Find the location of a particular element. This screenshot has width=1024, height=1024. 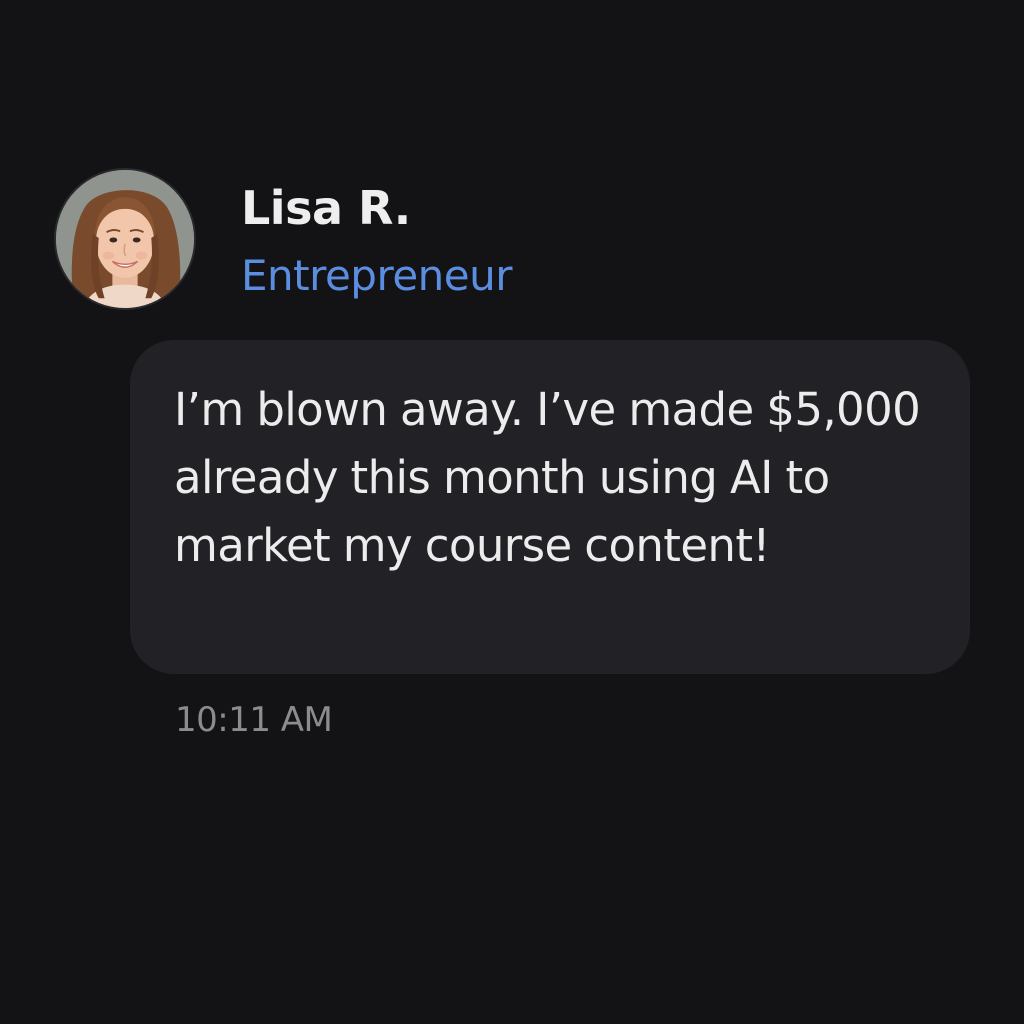

avatar is located at coordinates (125, 239).